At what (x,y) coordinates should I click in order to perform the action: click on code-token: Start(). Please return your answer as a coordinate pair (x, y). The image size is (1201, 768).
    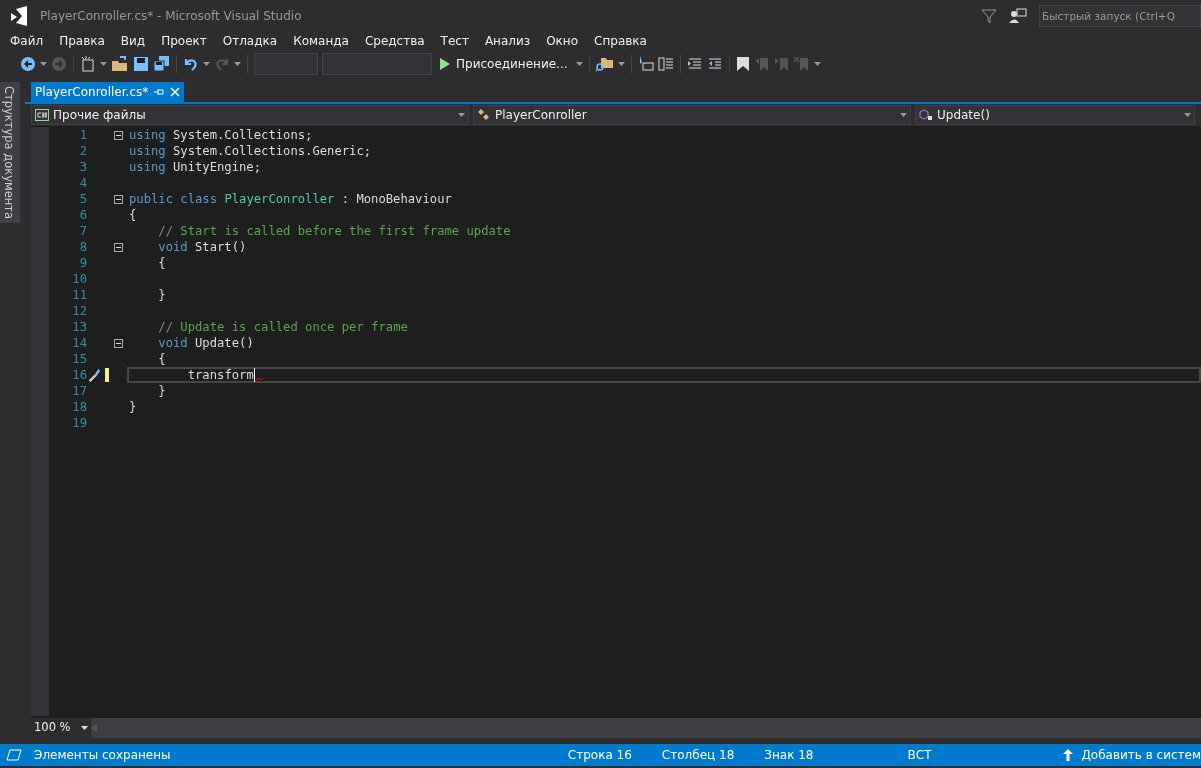
    Looking at the image, I should click on (221, 247).